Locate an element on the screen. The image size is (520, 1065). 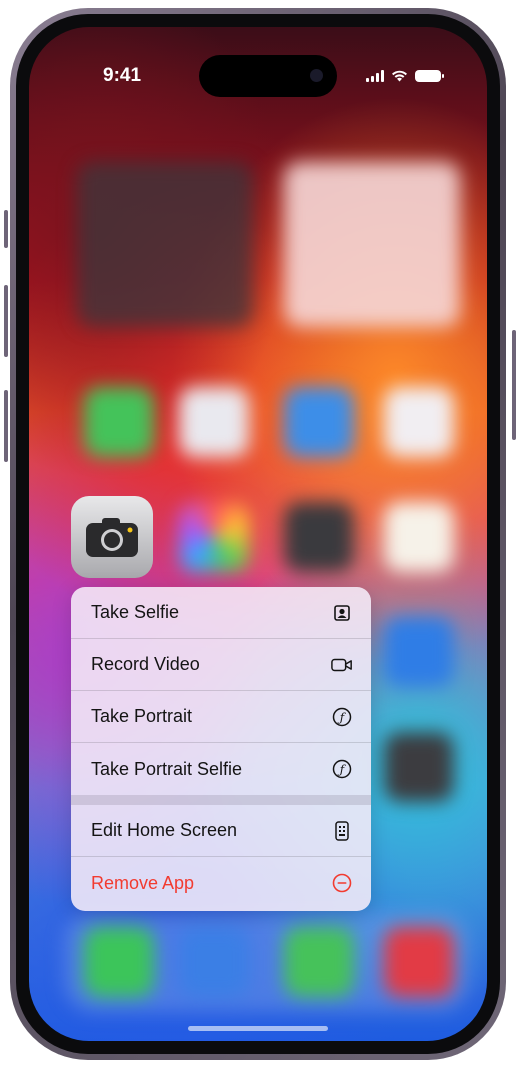
video-camera-icon is located at coordinates (342, 665).